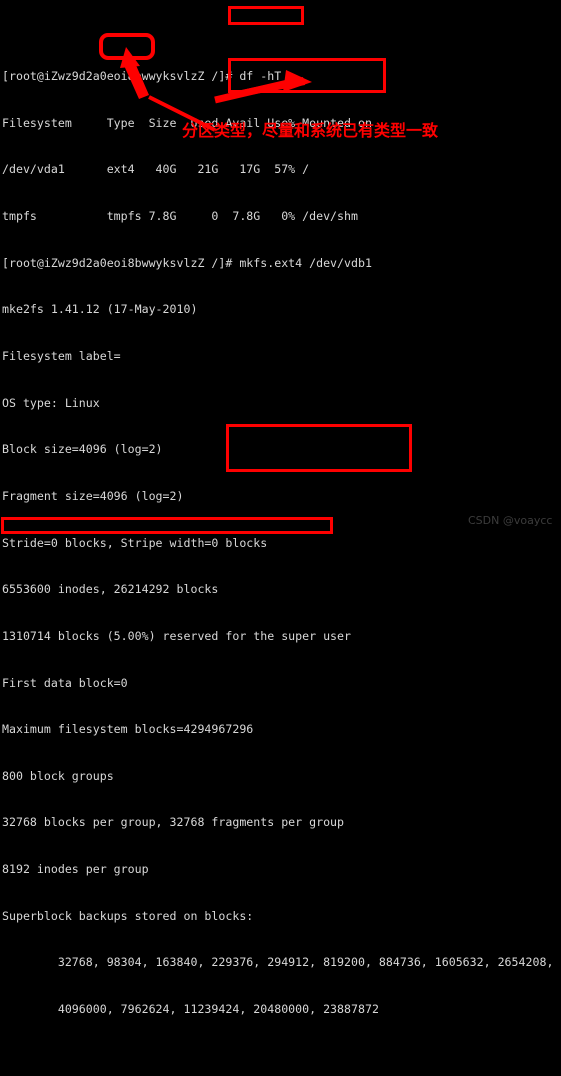  What do you see at coordinates (100, 309) in the screenshot?
I see `terminal-line: mke2fs 1.41.12 (17-May-2010)` at bounding box center [100, 309].